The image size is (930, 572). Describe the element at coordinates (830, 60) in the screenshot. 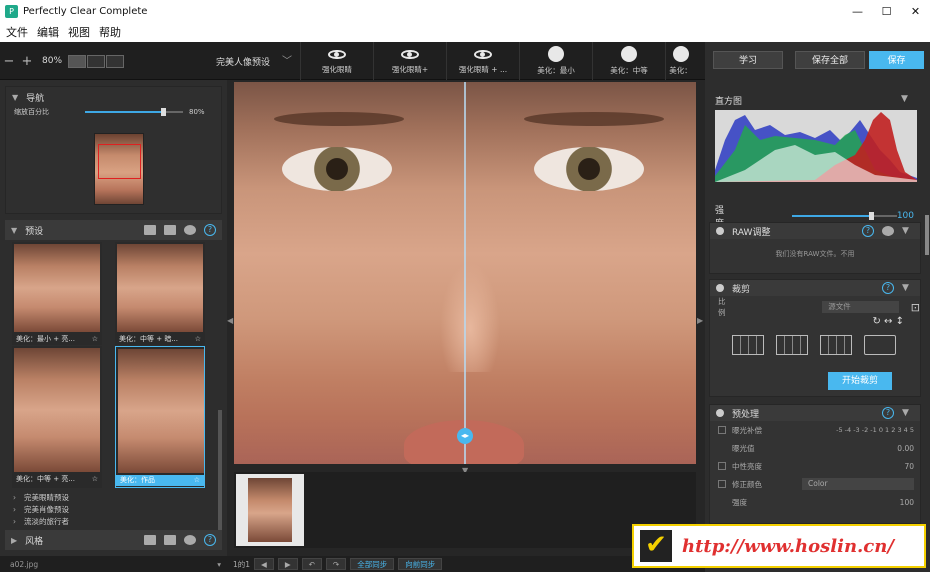

I see `save-all-button: 保存全部` at that location.